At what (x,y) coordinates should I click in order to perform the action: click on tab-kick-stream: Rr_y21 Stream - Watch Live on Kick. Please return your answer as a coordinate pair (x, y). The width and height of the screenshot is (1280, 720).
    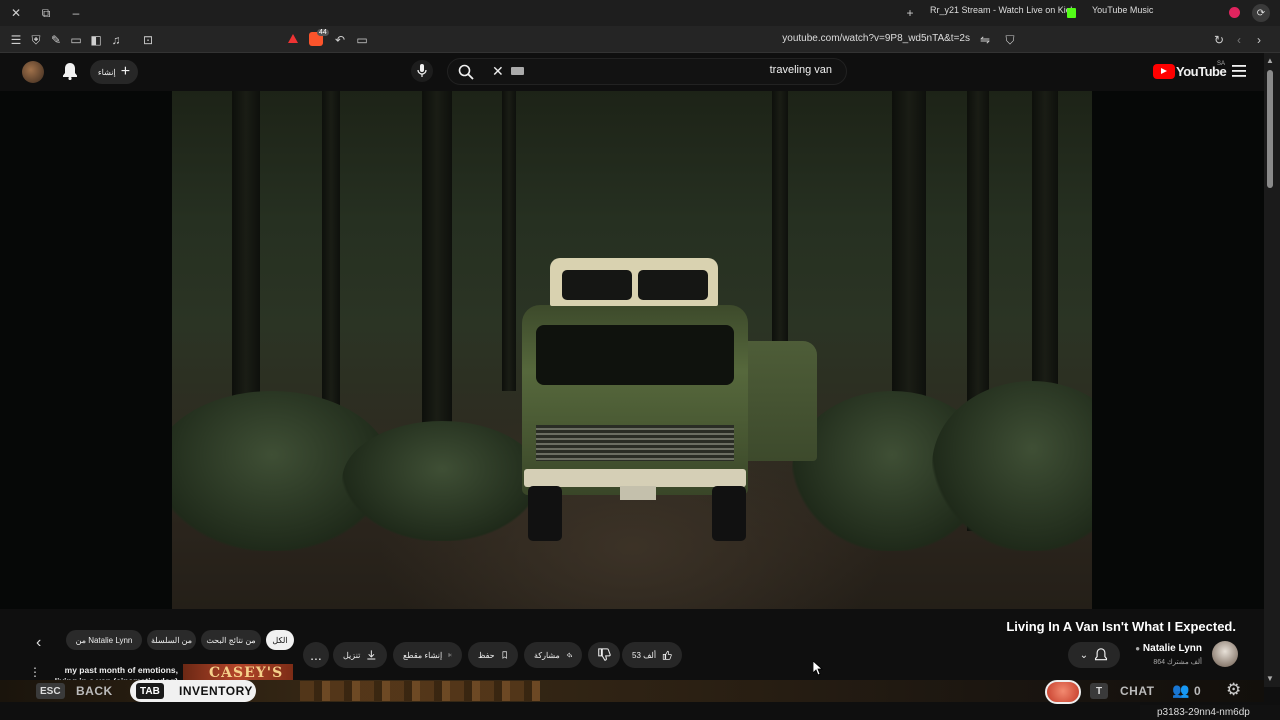
    Looking at the image, I should click on (1002, 10).